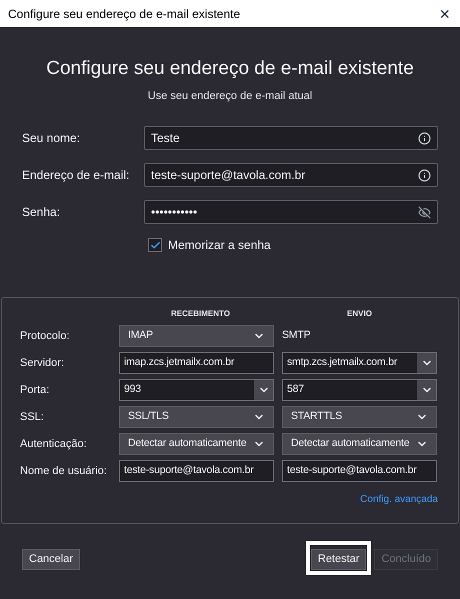 The height and width of the screenshot is (599, 460). What do you see at coordinates (230, 96) in the screenshot?
I see `dialog-subheading: Use seu endereço de e-mail atual` at bounding box center [230, 96].